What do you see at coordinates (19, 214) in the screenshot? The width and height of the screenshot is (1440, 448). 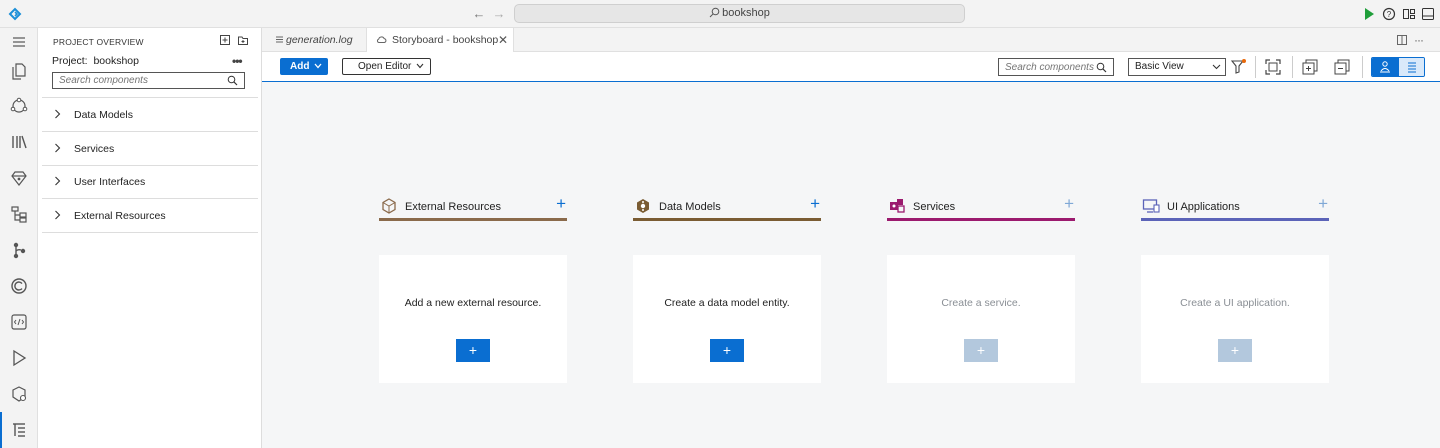 I see `hierarchy-icon` at bounding box center [19, 214].